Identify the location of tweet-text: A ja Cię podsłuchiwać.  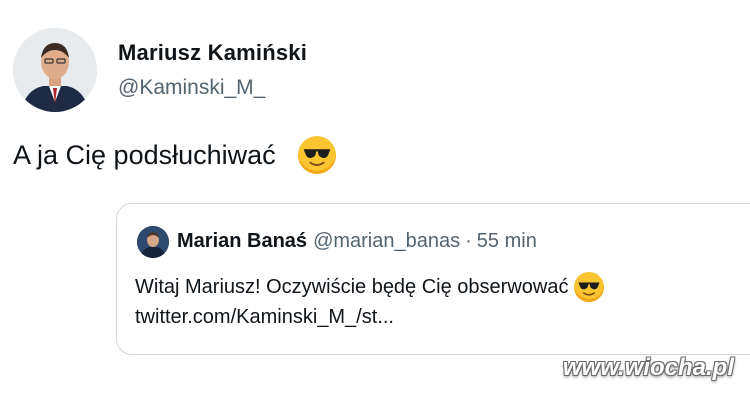
(174, 155).